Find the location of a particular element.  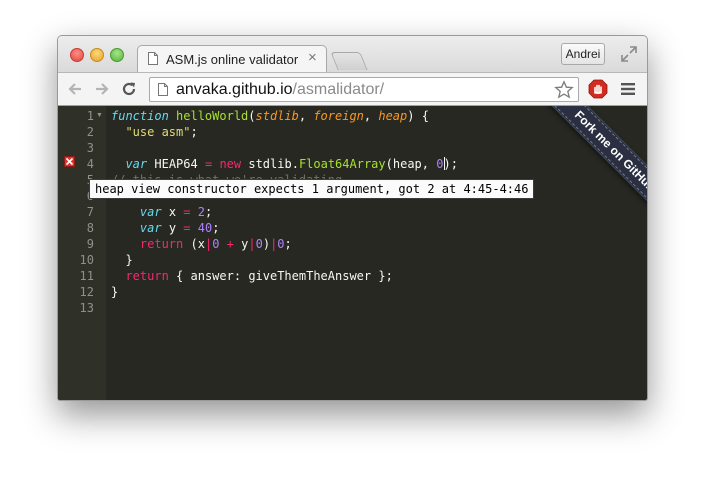

line-number: 11 is located at coordinates (86, 276).